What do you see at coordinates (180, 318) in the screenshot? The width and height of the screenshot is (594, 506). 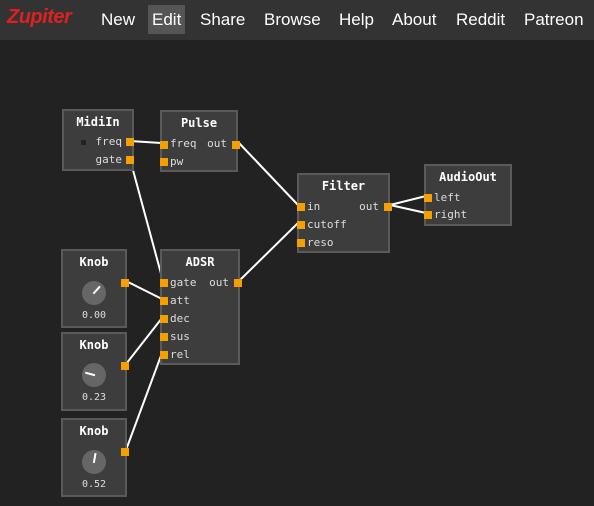 I see `port-label-dec: dec` at bounding box center [180, 318].